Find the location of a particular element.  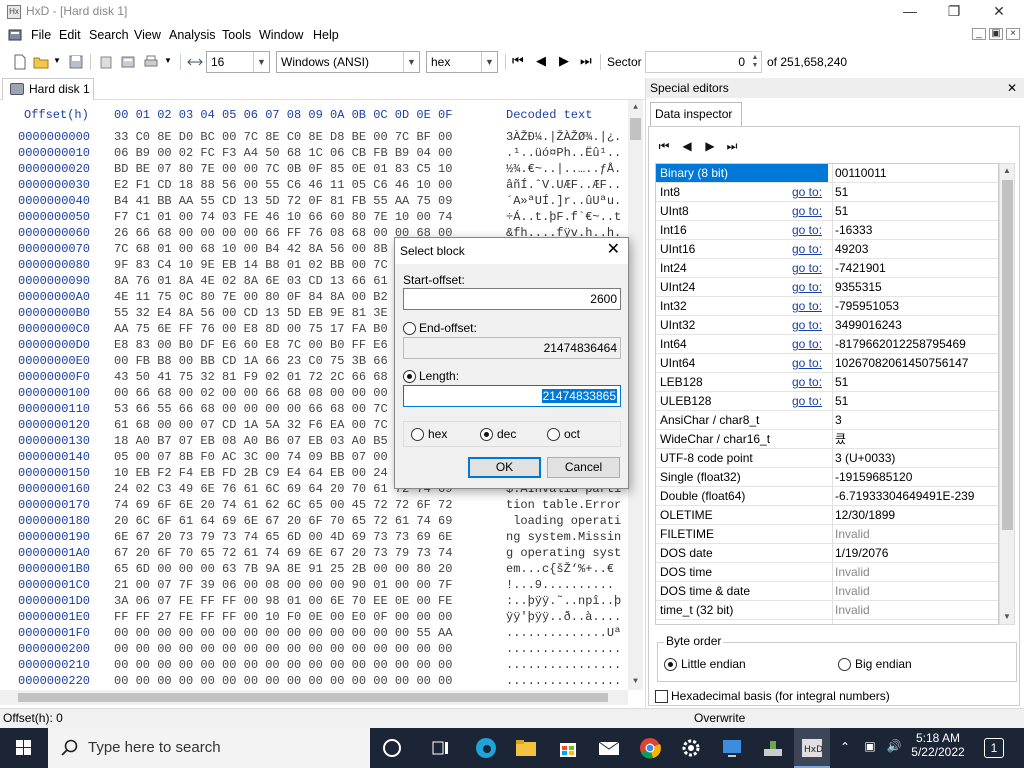

row-decoded-text: .¹..üó¤Ph..Ëû¹.. is located at coordinates (563, 153).